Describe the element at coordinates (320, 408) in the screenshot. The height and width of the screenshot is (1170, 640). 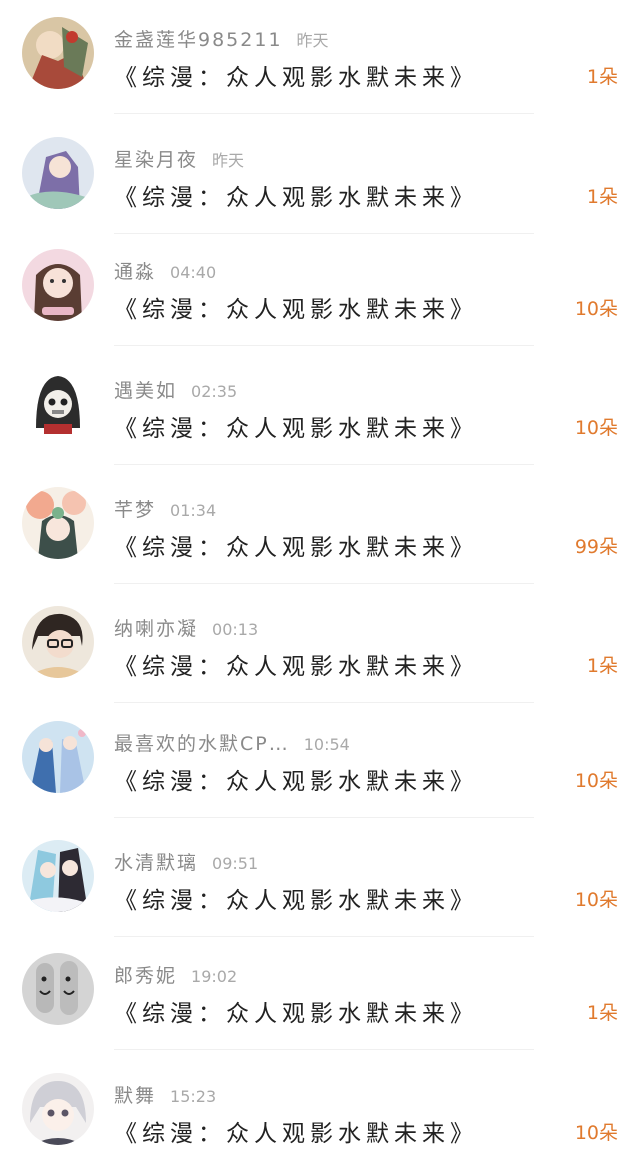
I see `list-item: 遇美如 02:35 《综漫：众人观影水默未来》 10朵` at that location.